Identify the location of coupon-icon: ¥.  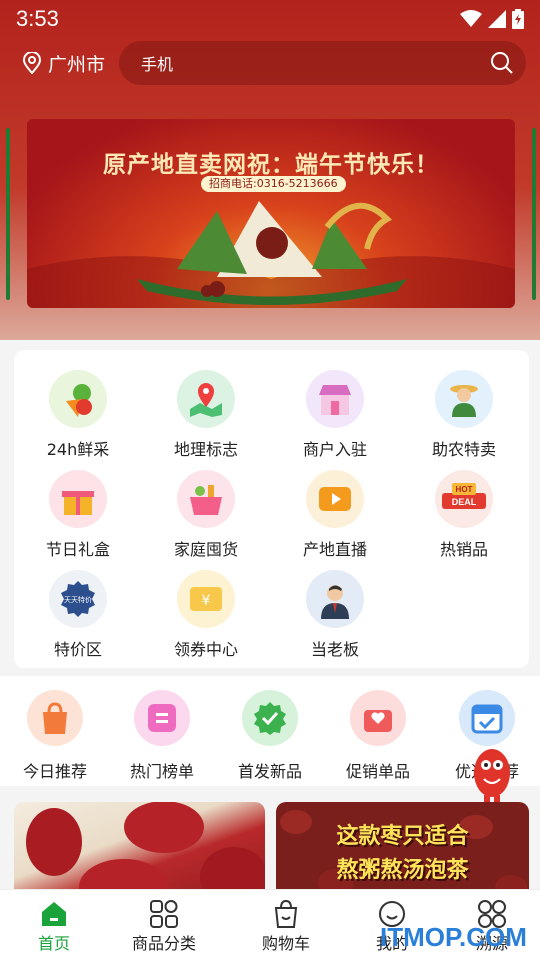
(206, 599).